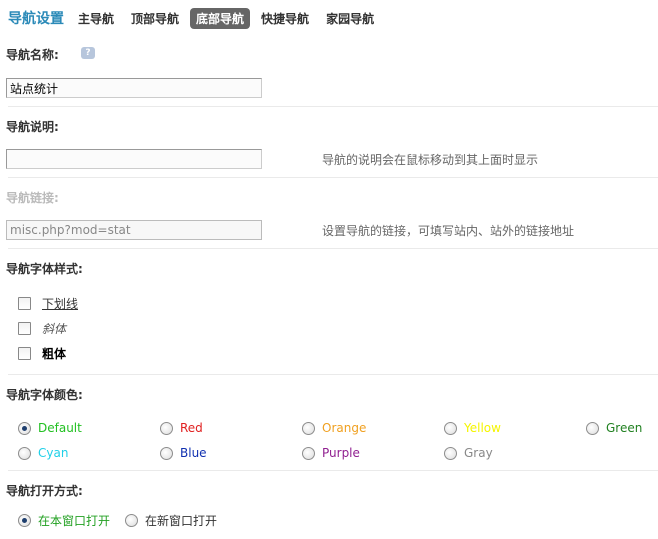 The width and height of the screenshot is (658, 539). I want to click on help-icon: ?, so click(88, 53).